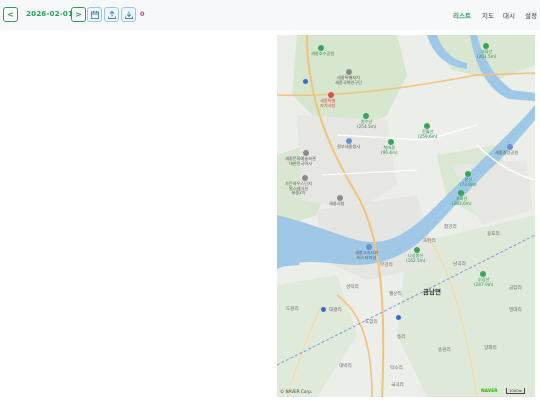  What do you see at coordinates (490, 348) in the screenshot?
I see `area-label: 양화리` at bounding box center [490, 348].